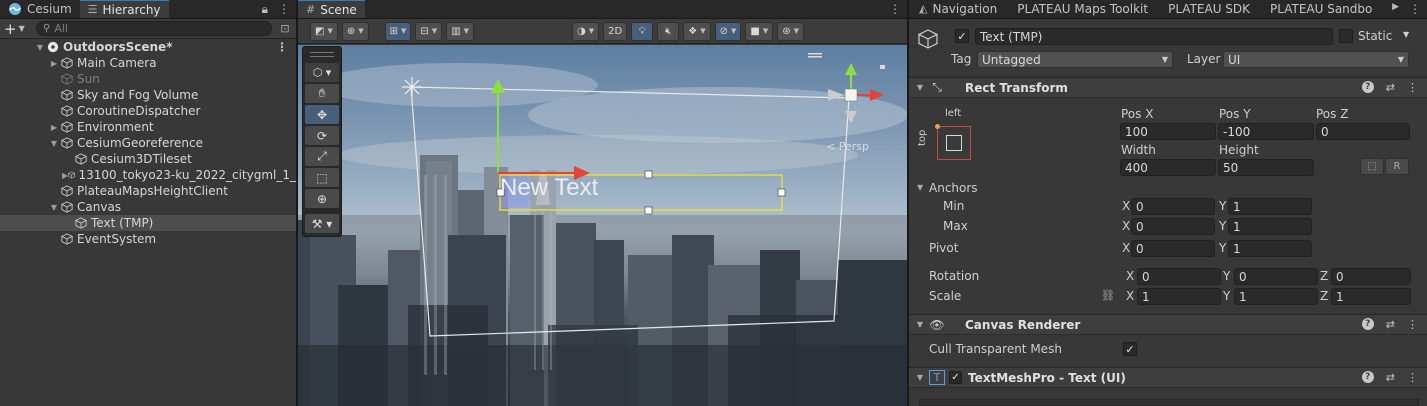  I want to click on rotate-tool-button: ⟳, so click(322, 135).